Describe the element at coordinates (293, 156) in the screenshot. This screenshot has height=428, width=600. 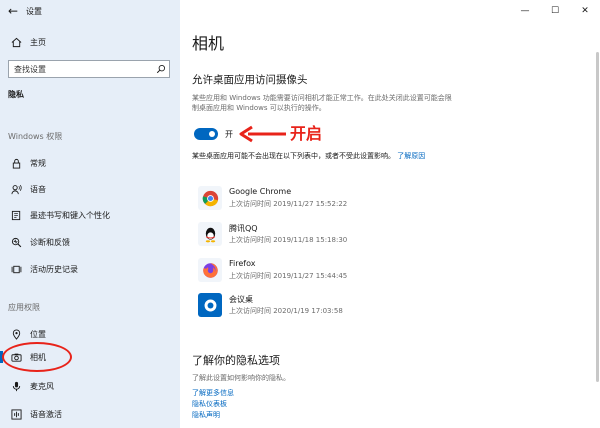
I see `apps-note-text: 某些桌面应用可能不会出现在以下列表中，或者不受此设置影响。` at that location.